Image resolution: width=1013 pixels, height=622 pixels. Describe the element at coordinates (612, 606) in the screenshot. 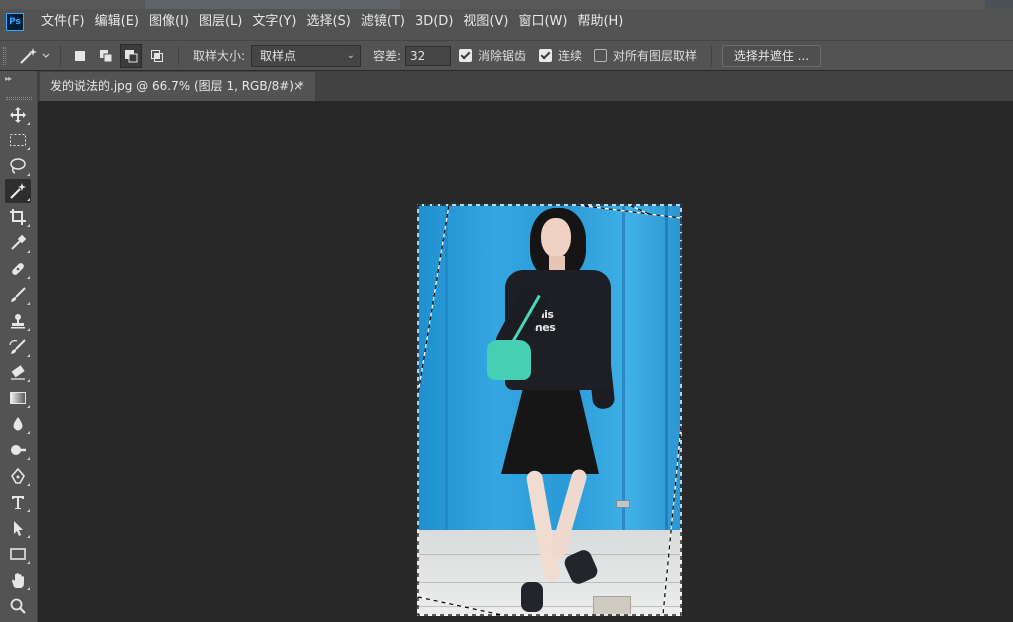

I see `floor-box` at that location.